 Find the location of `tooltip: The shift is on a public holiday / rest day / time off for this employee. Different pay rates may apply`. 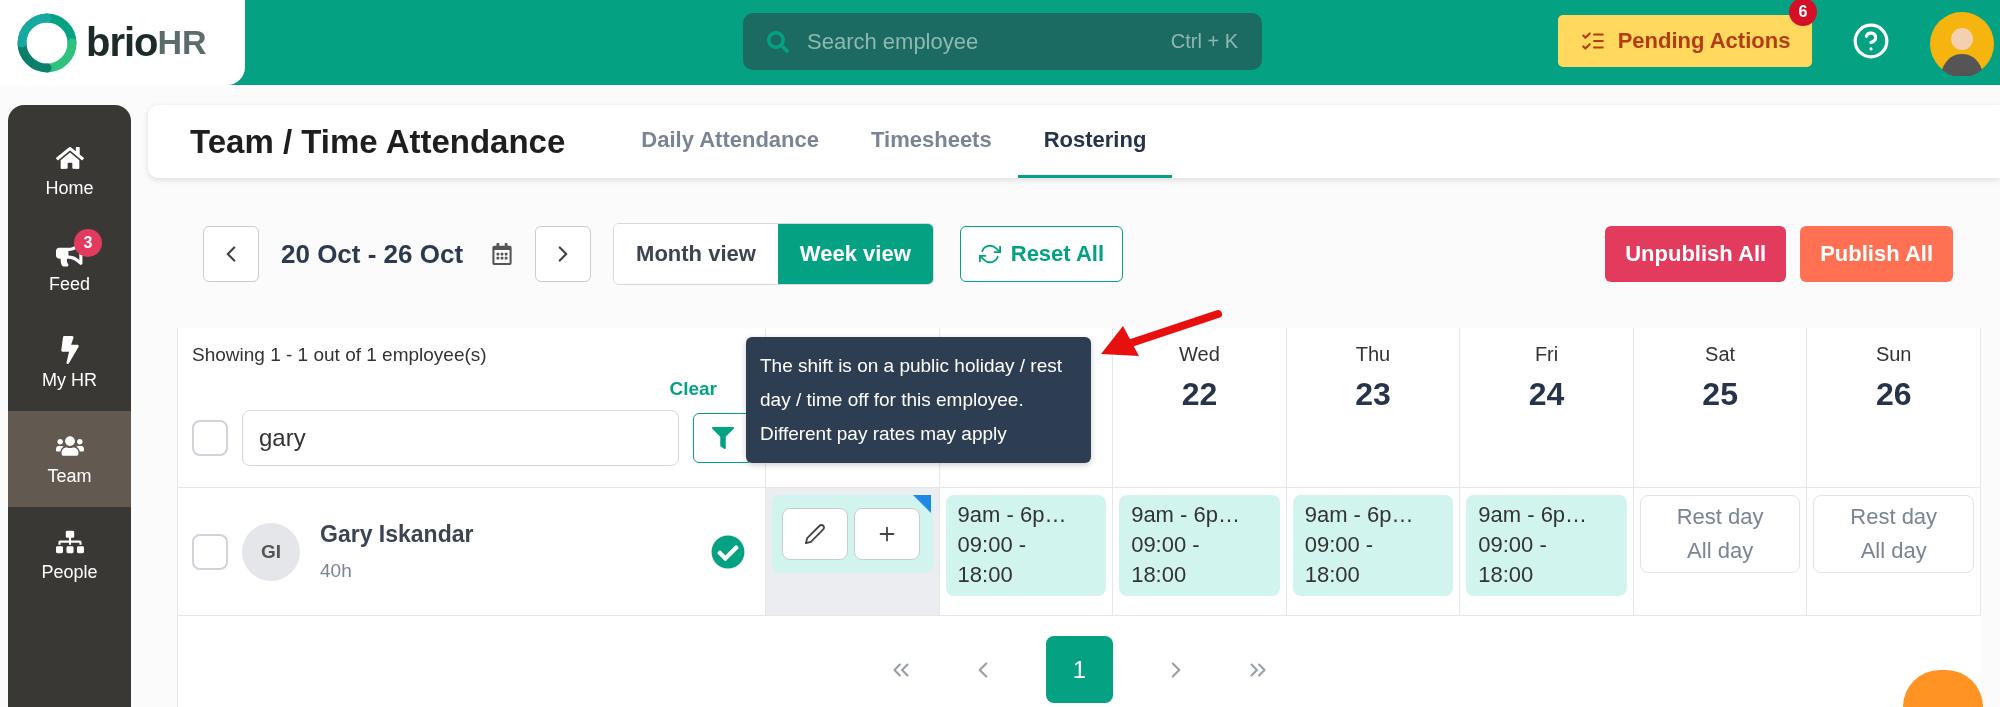

tooltip: The shift is on a public holiday / rest day / time off for this employee. Different pay rates may apply is located at coordinates (918, 400).